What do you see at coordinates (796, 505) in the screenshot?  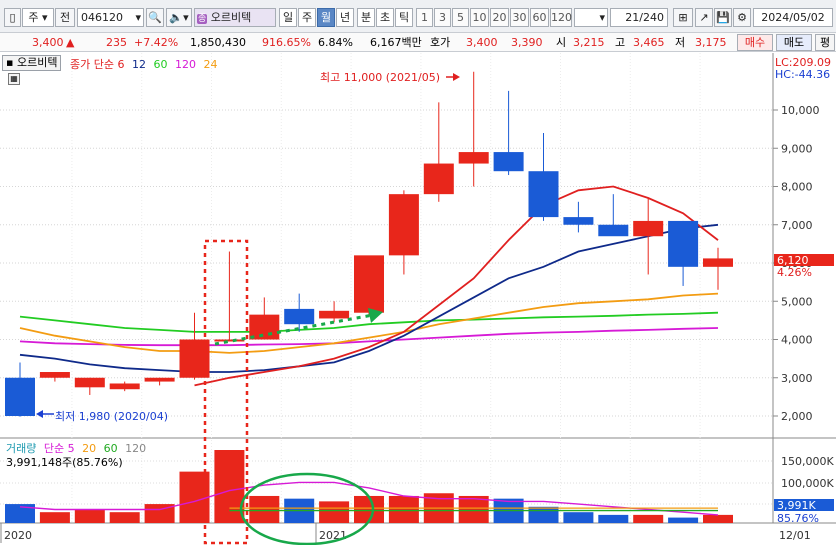 I see `volume-tag-text: 3,991K` at bounding box center [796, 505].